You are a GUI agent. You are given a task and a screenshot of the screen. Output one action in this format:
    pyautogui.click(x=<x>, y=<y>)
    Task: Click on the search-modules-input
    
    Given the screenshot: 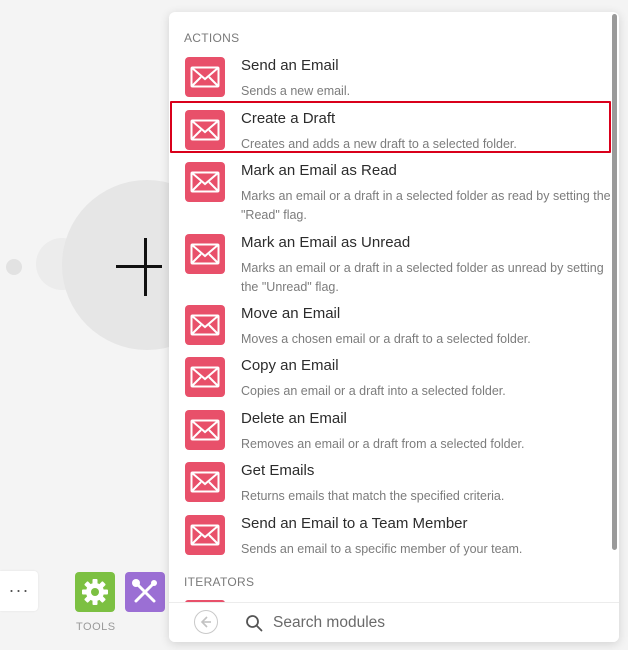 What is the action you would take?
    pyautogui.click(x=433, y=623)
    